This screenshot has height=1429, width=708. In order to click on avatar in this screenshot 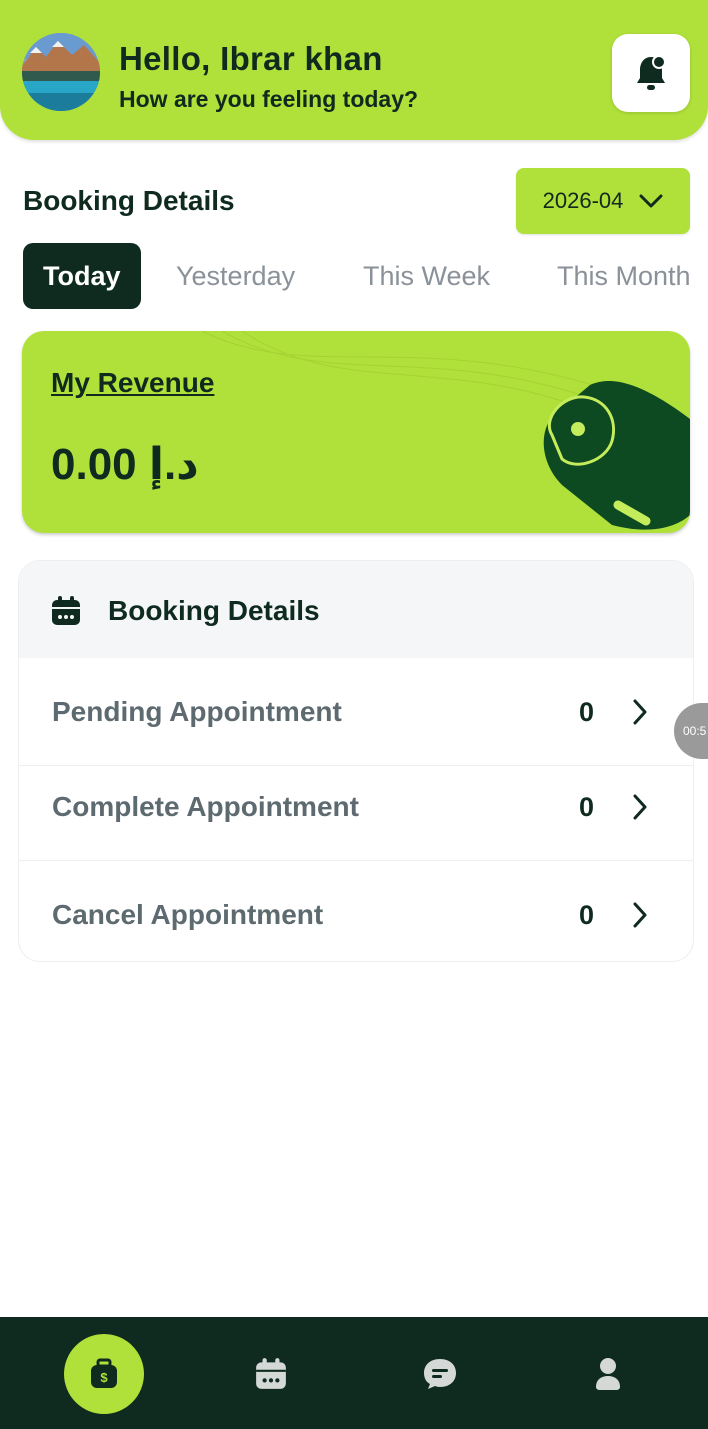, I will do `click(61, 72)`.